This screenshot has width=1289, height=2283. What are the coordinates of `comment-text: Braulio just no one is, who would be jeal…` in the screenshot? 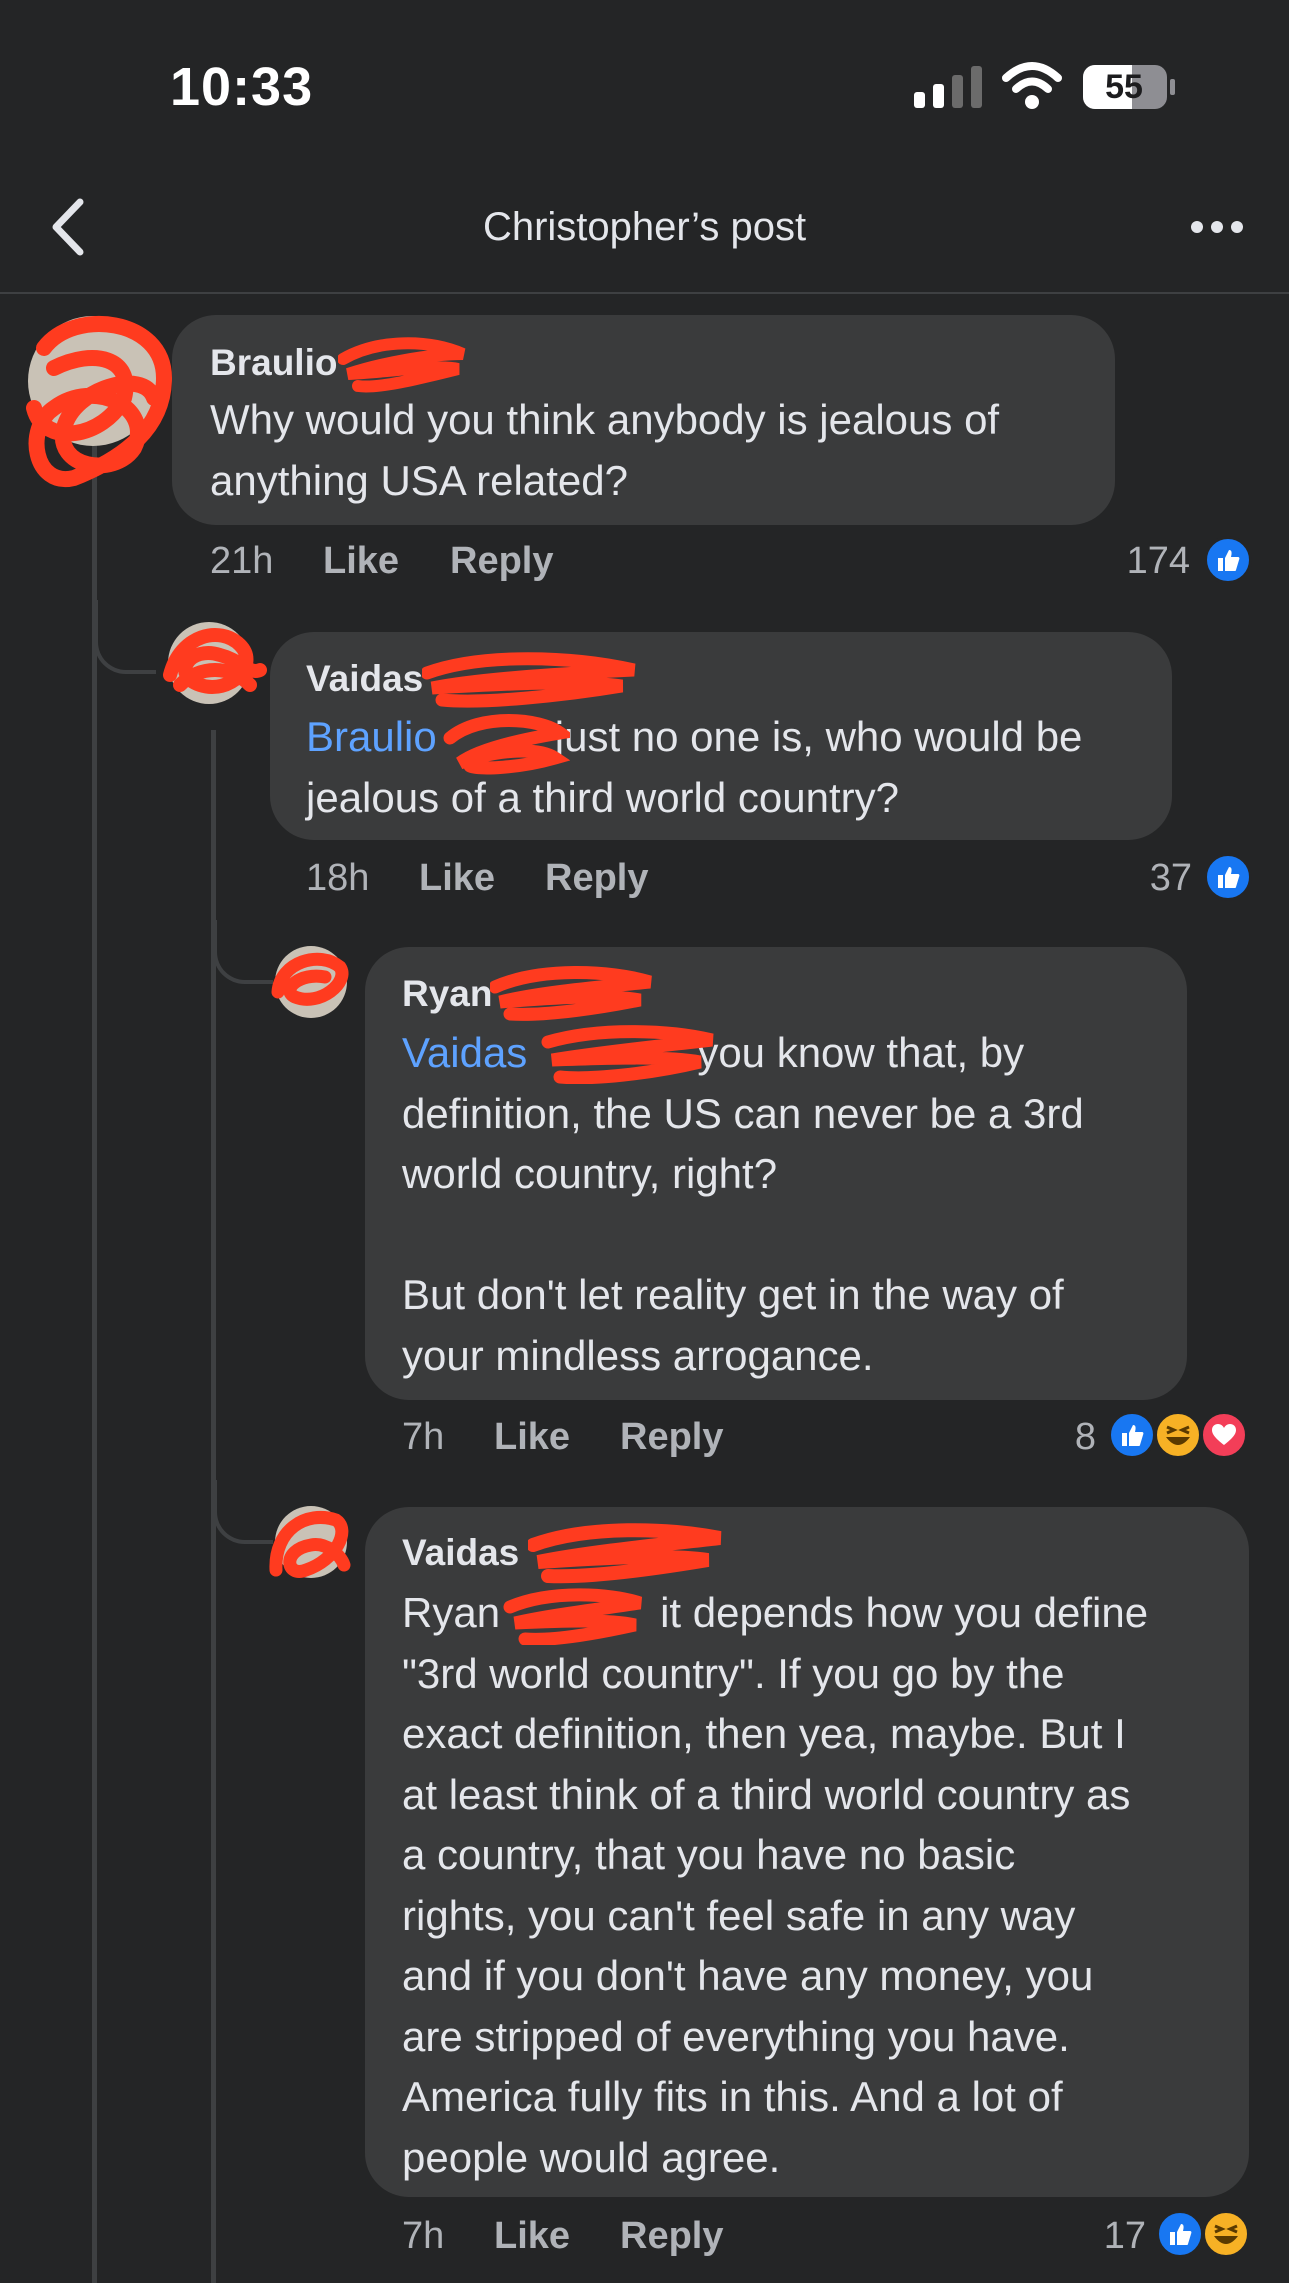 It's located at (694, 767).